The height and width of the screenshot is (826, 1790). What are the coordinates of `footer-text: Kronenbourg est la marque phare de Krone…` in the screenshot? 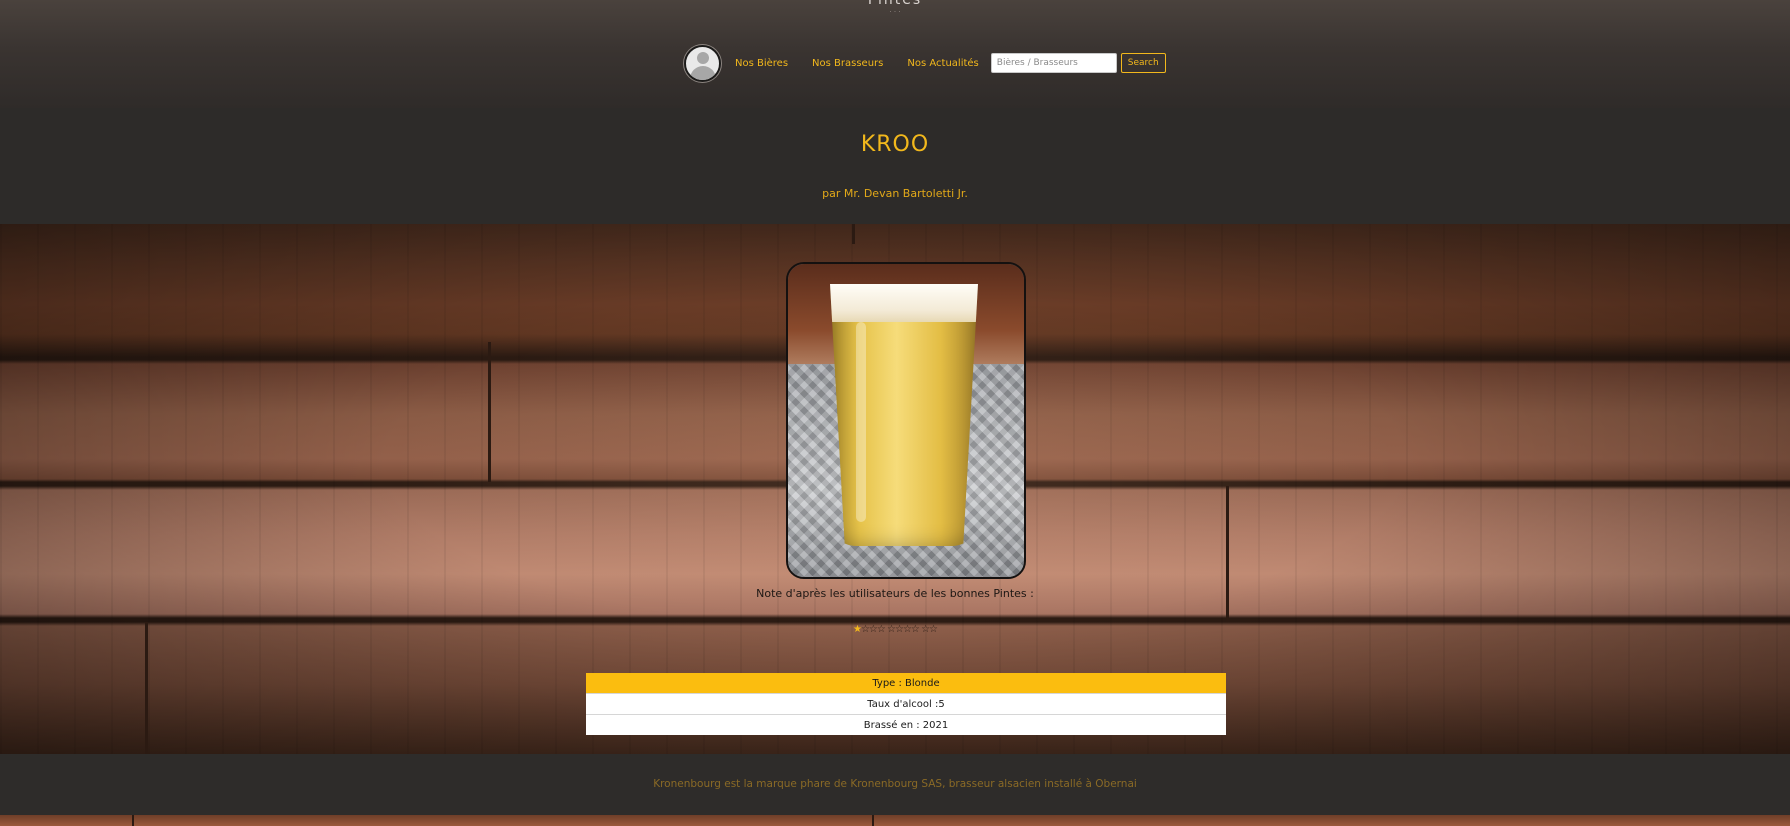 It's located at (895, 784).